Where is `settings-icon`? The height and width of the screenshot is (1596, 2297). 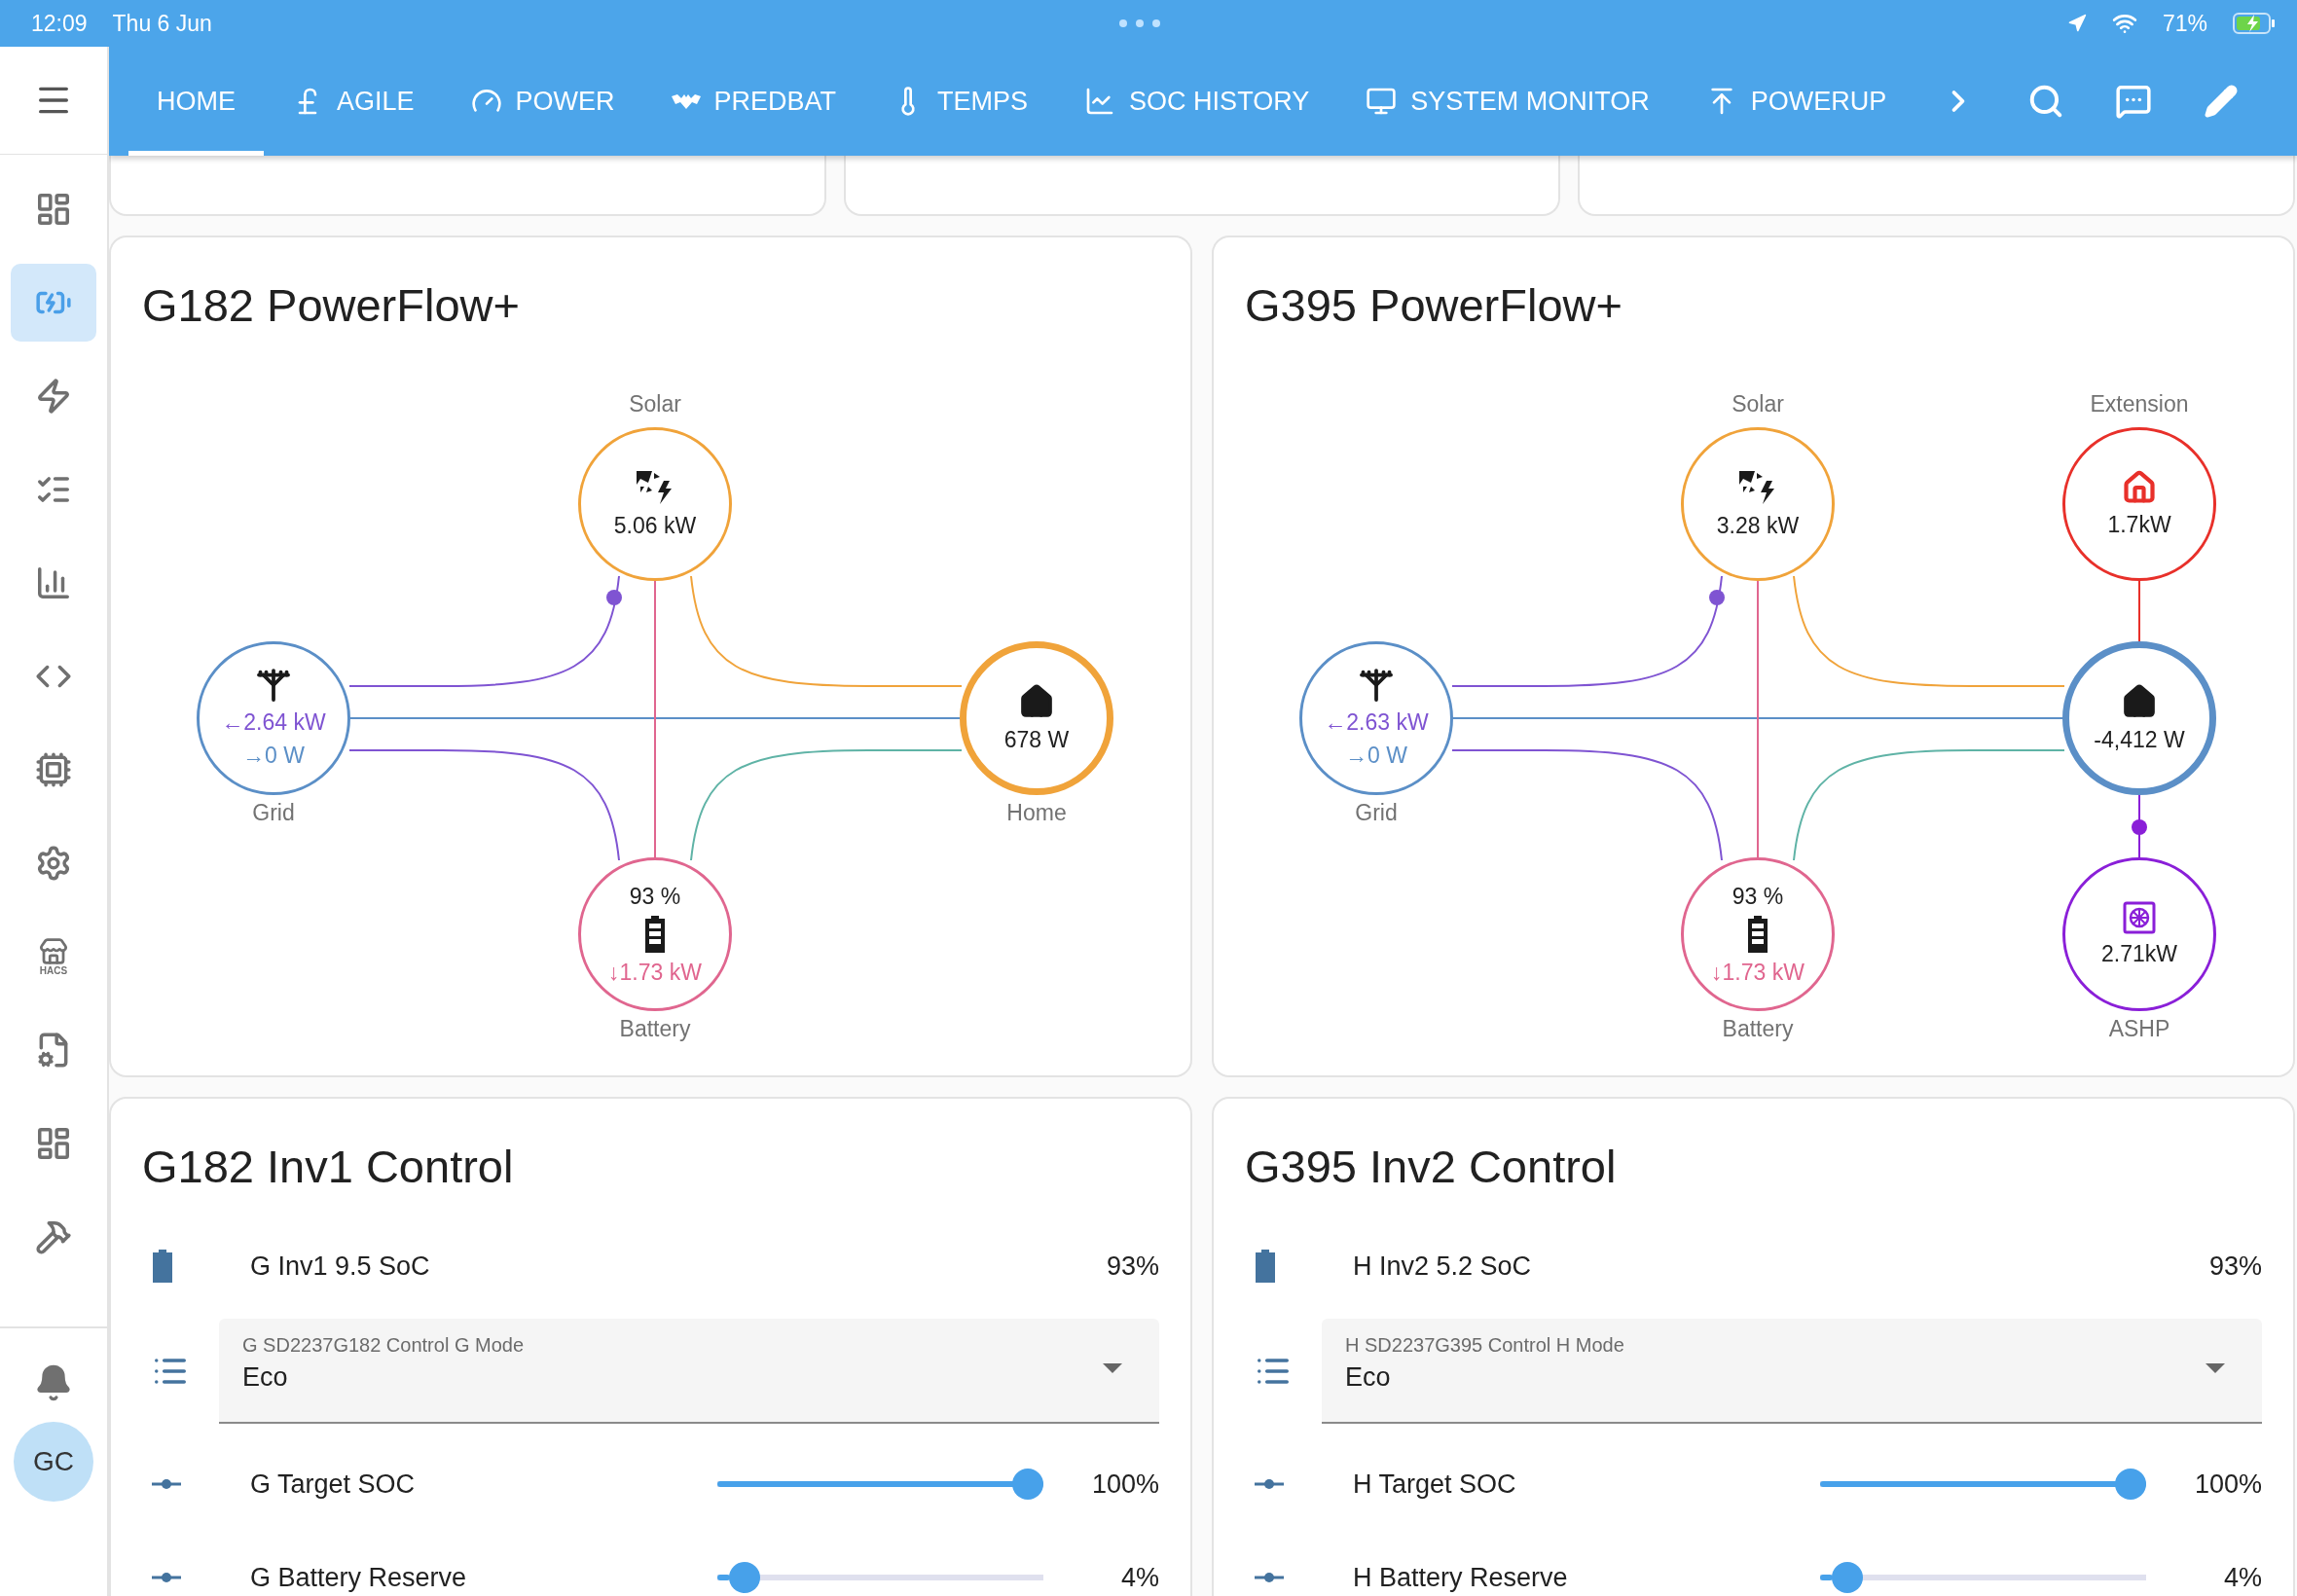 settings-icon is located at coordinates (54, 864).